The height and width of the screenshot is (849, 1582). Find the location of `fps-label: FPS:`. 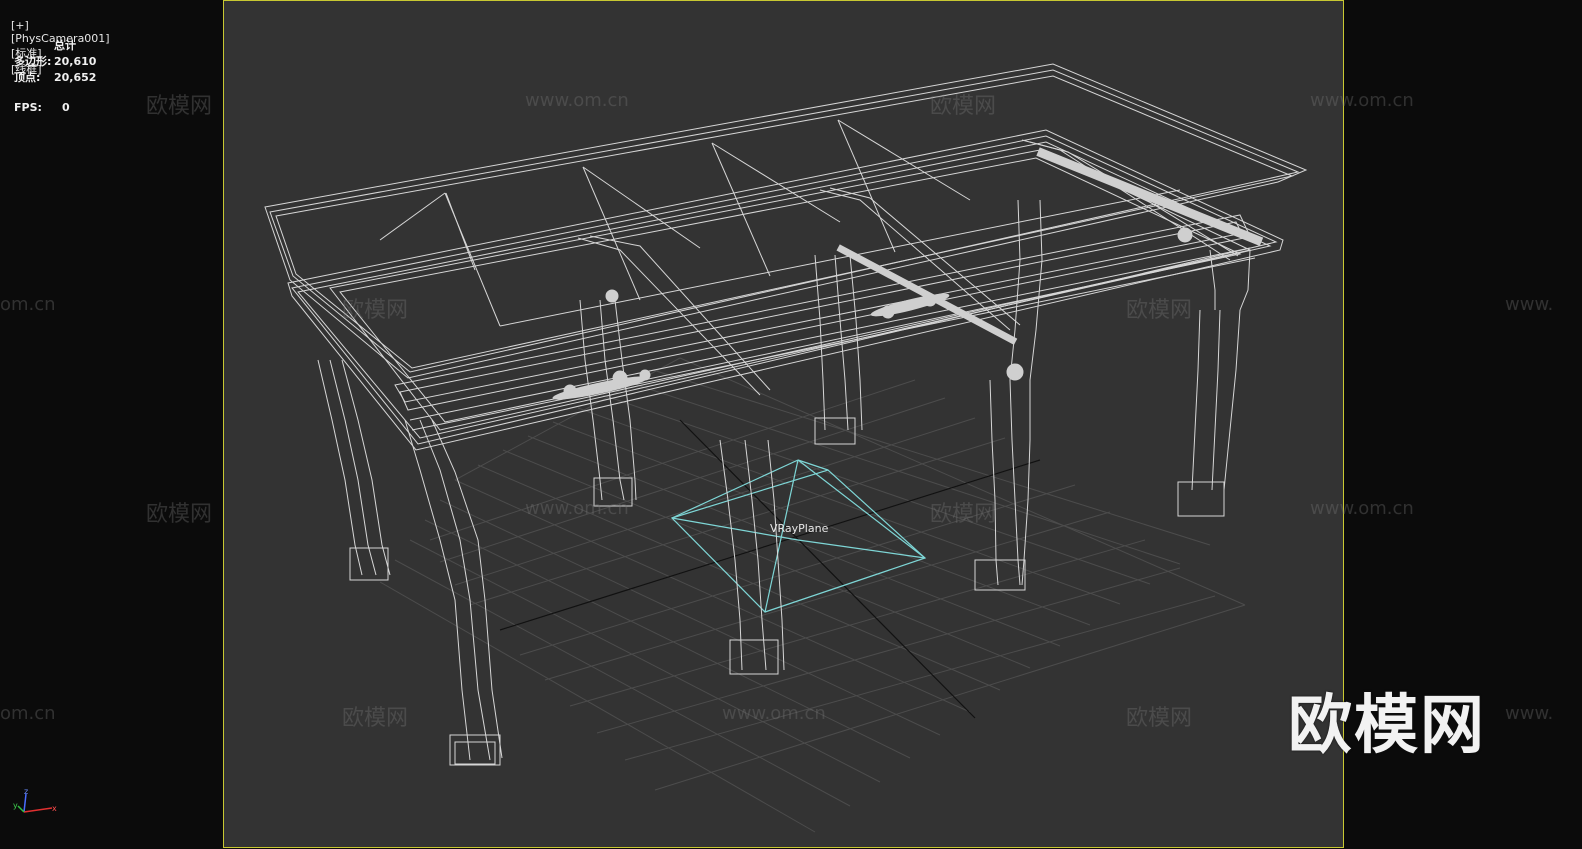

fps-label: FPS: is located at coordinates (28, 107).